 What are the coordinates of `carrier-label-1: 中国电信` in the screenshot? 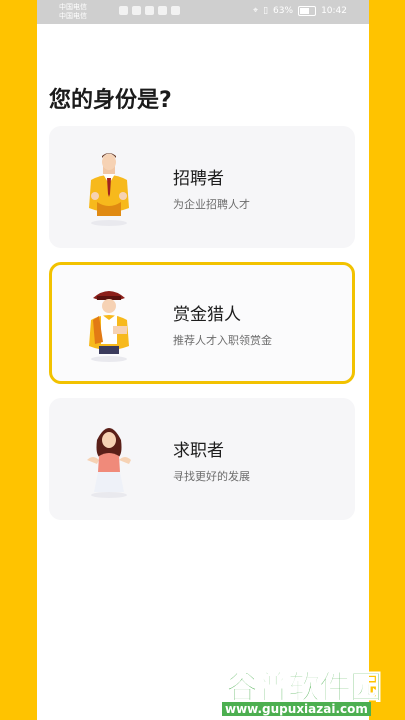 It's located at (73, 7).